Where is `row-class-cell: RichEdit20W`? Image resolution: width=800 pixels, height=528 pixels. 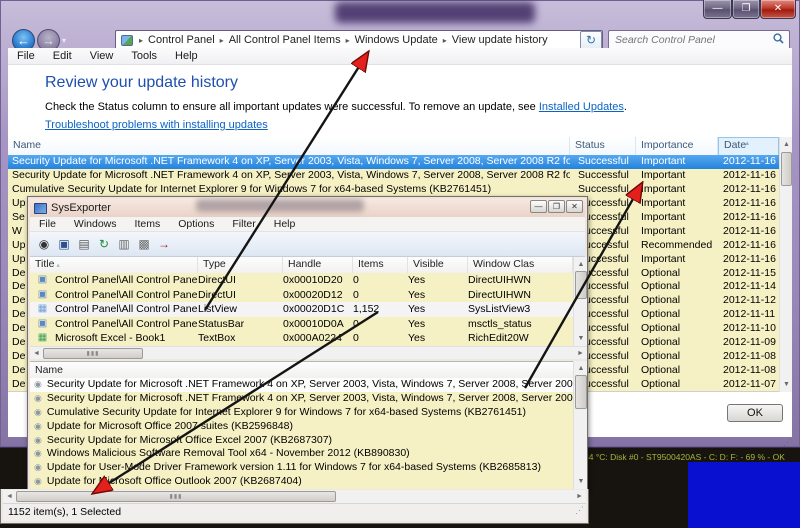
row-class-cell: RichEdit20W is located at coordinates (498, 338).